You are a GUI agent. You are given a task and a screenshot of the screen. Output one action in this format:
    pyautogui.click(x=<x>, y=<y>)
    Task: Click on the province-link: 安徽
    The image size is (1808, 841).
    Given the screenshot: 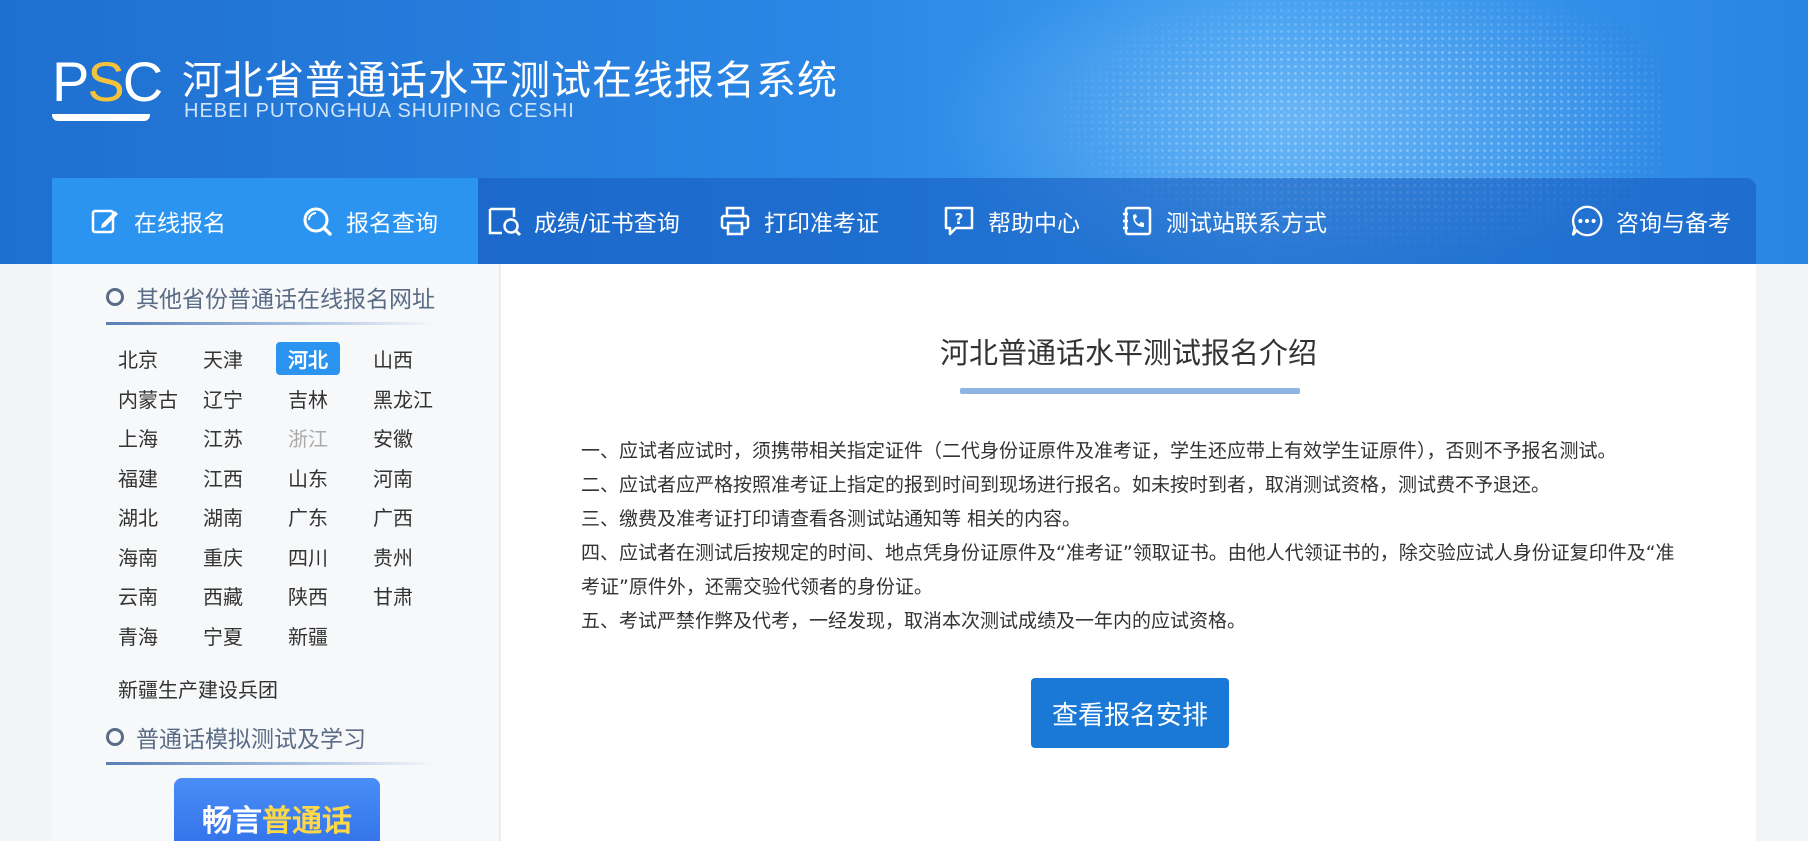 What is the action you would take?
    pyautogui.click(x=393, y=437)
    